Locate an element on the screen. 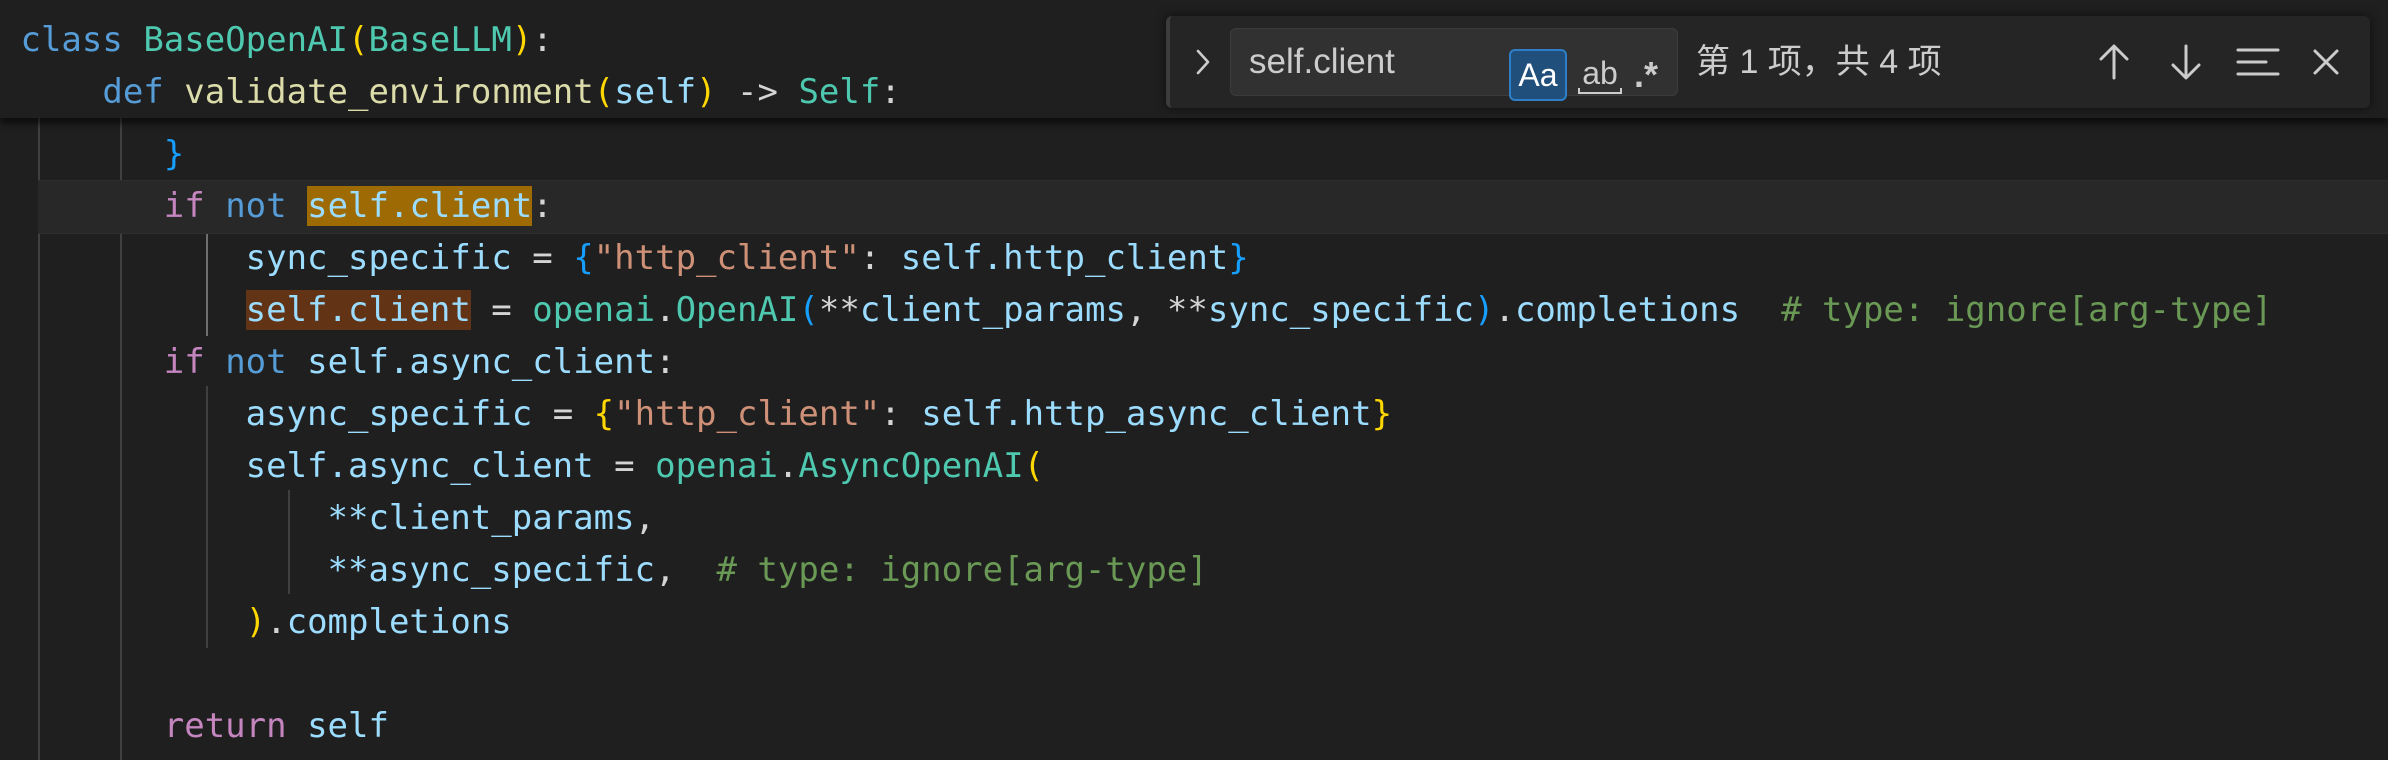  return-value: self is located at coordinates (348, 726).